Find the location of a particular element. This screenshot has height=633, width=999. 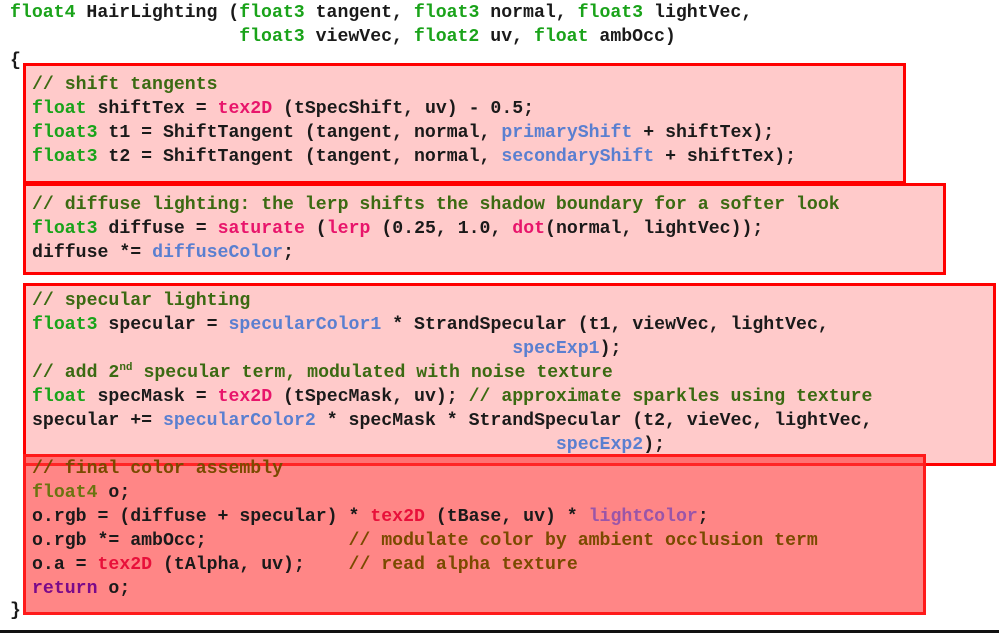

code-line-float4-o: float4 o; is located at coordinates (81, 493).